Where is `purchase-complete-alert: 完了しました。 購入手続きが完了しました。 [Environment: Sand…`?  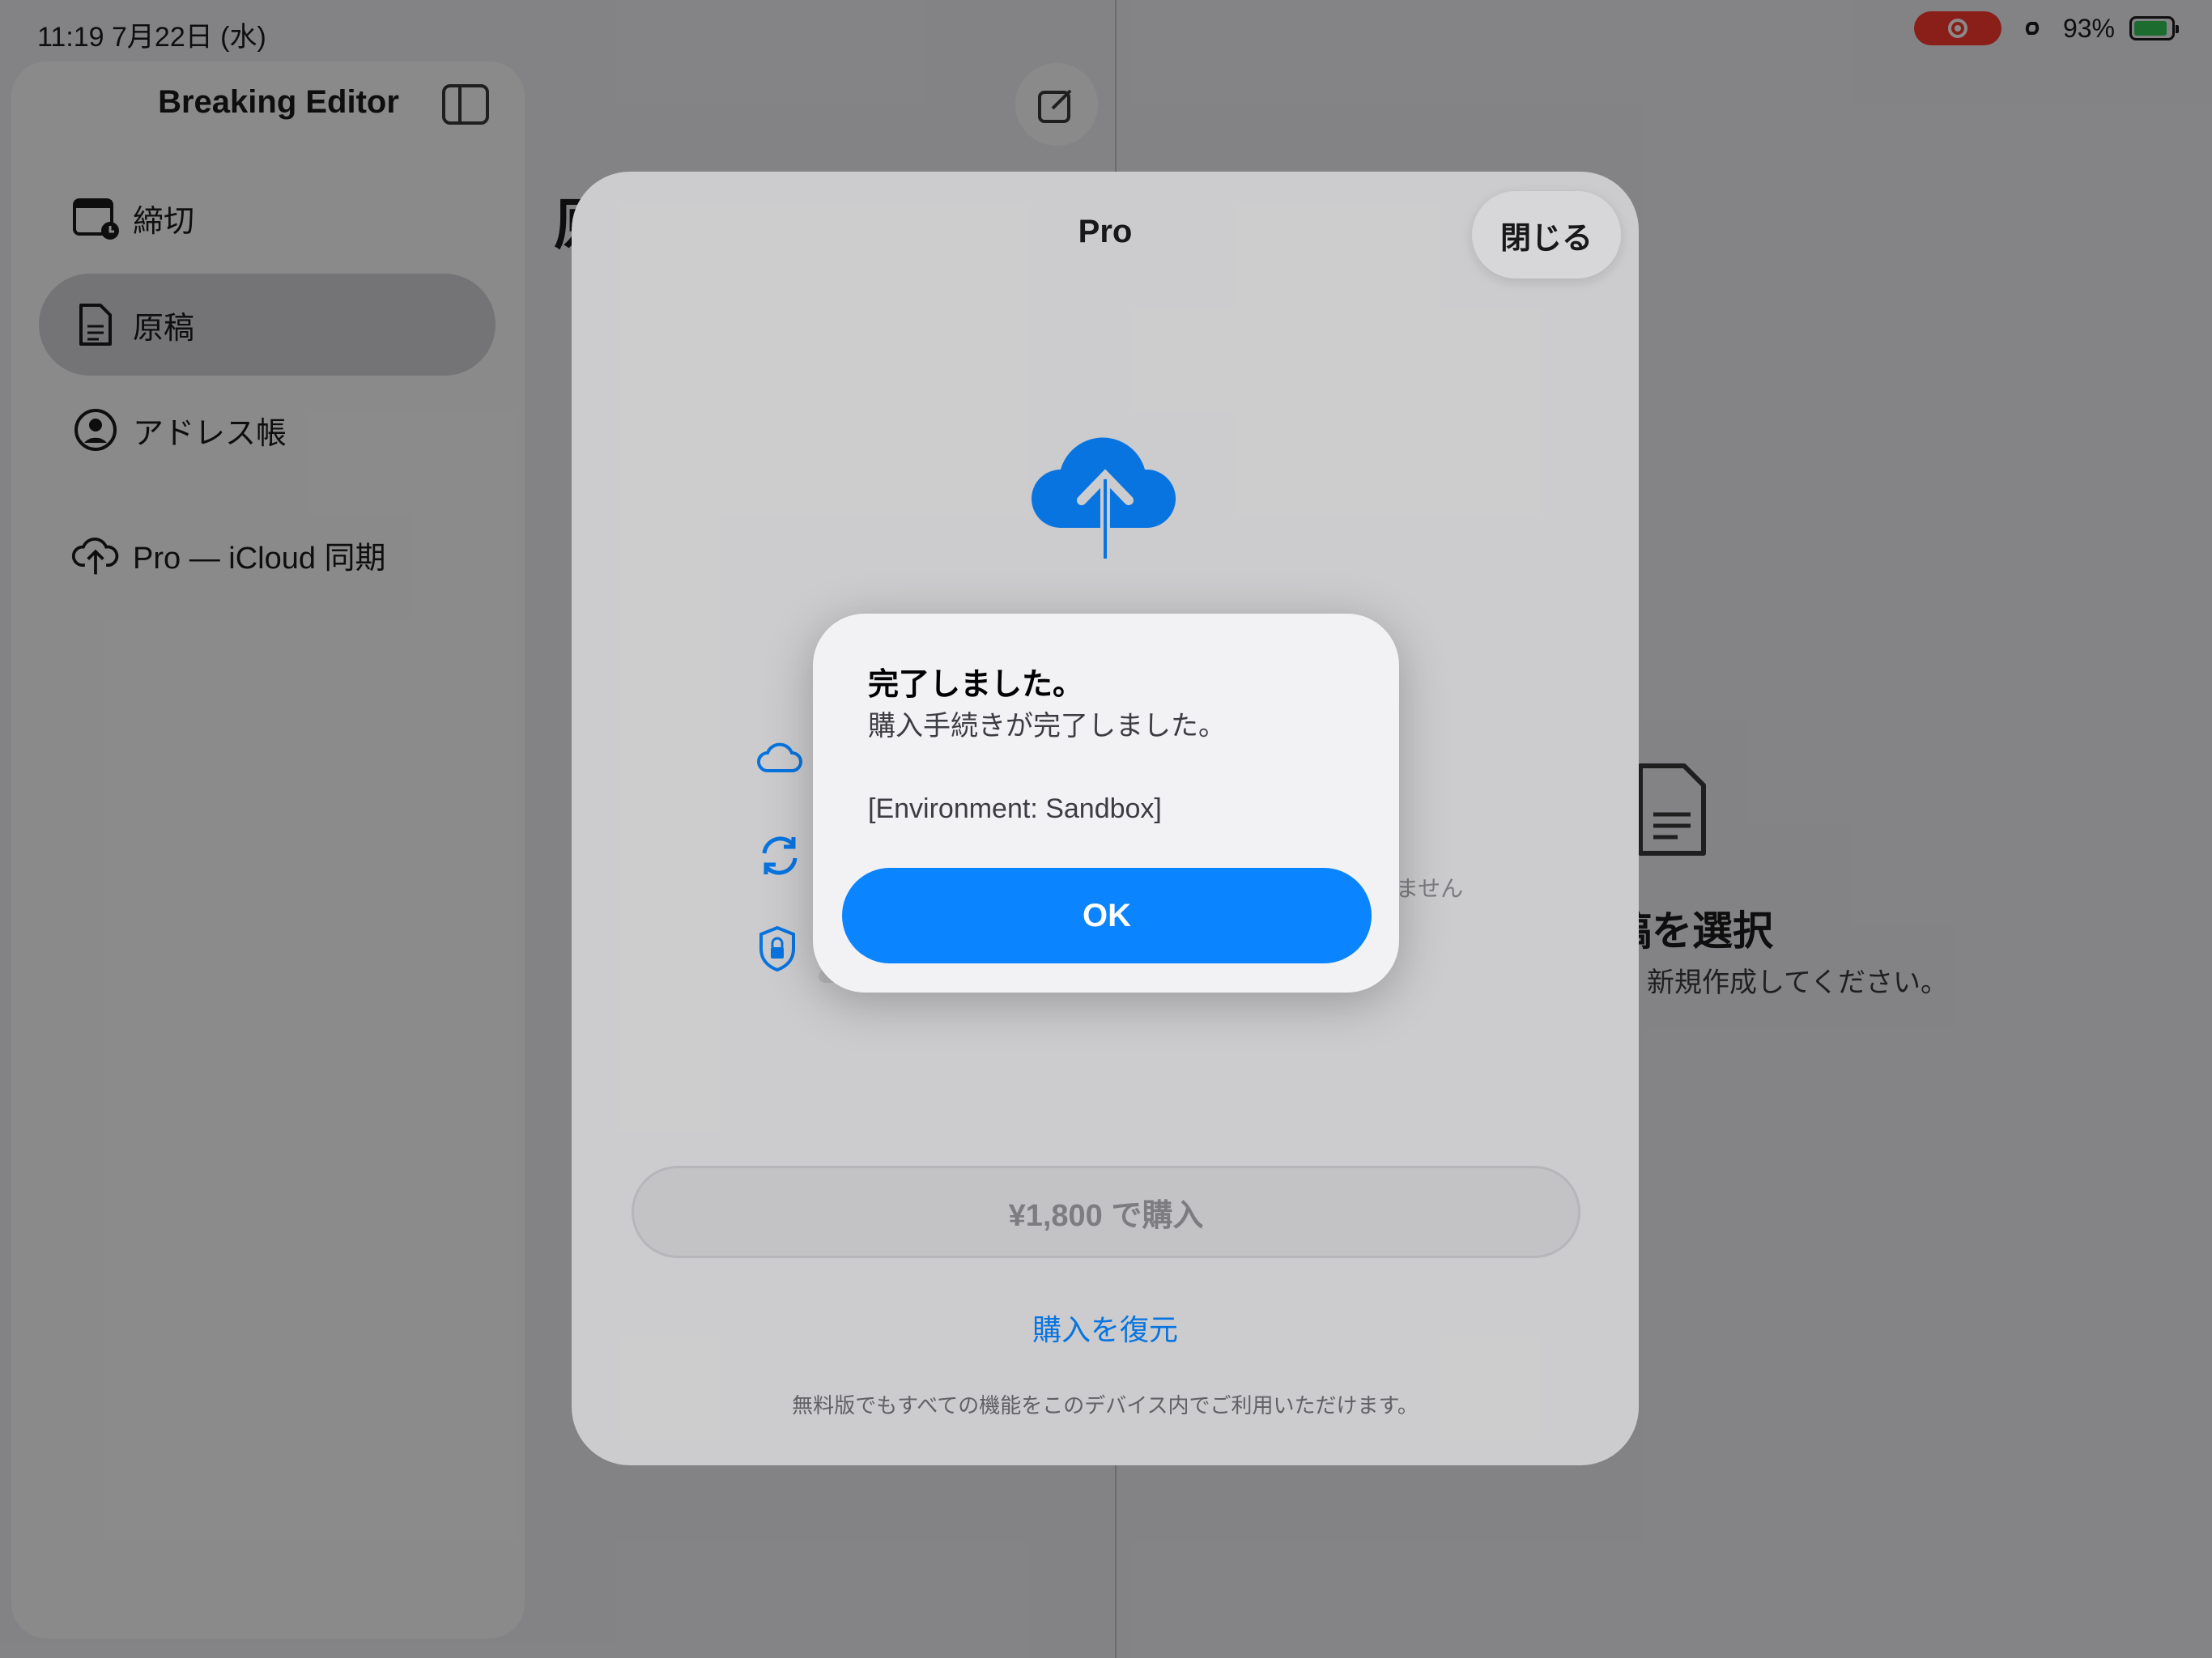 purchase-complete-alert: 完了しました。 購入手続きが完了しました。 [Environment: Sand… is located at coordinates (1106, 803).